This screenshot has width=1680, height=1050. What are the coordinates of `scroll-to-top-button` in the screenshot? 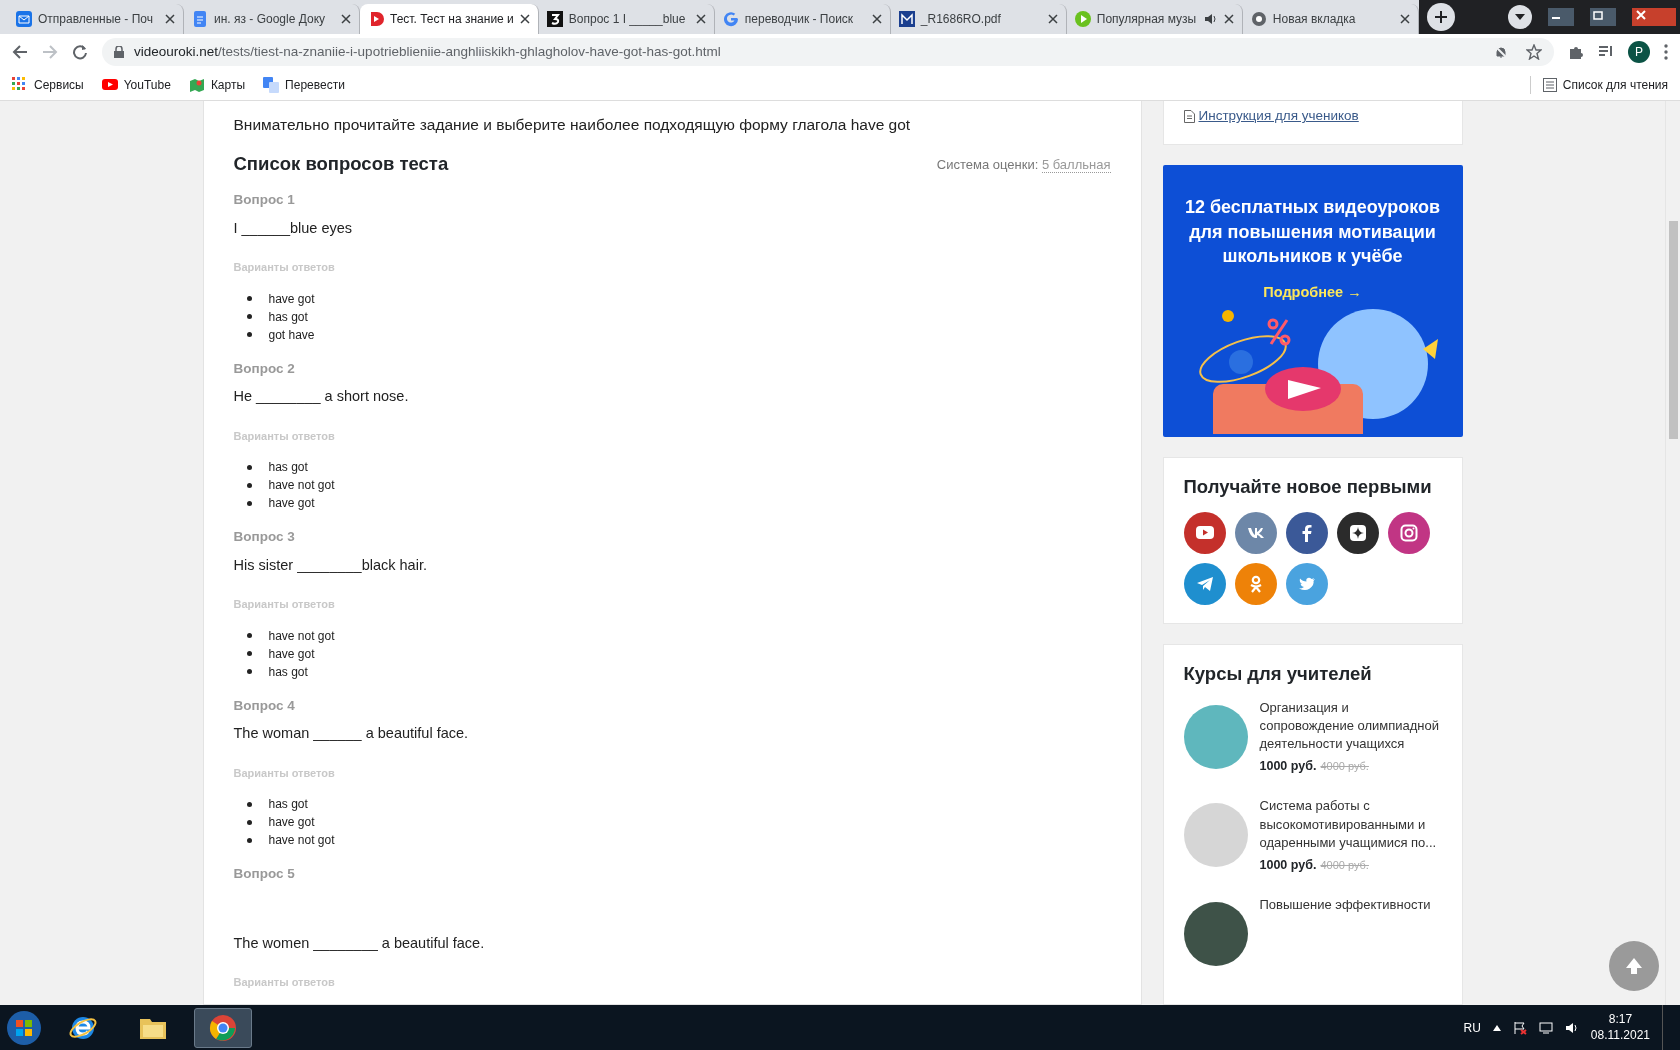 It's located at (1634, 966).